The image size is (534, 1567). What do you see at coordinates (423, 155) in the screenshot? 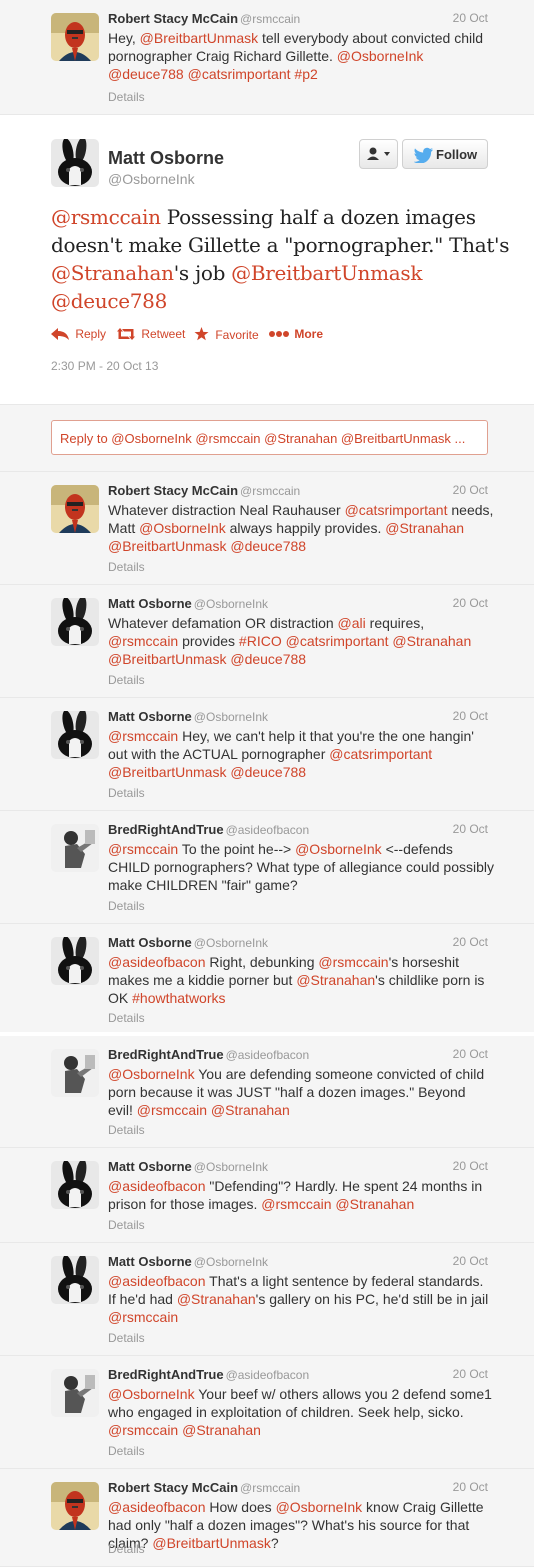
I see `twitter-bird-icon` at bounding box center [423, 155].